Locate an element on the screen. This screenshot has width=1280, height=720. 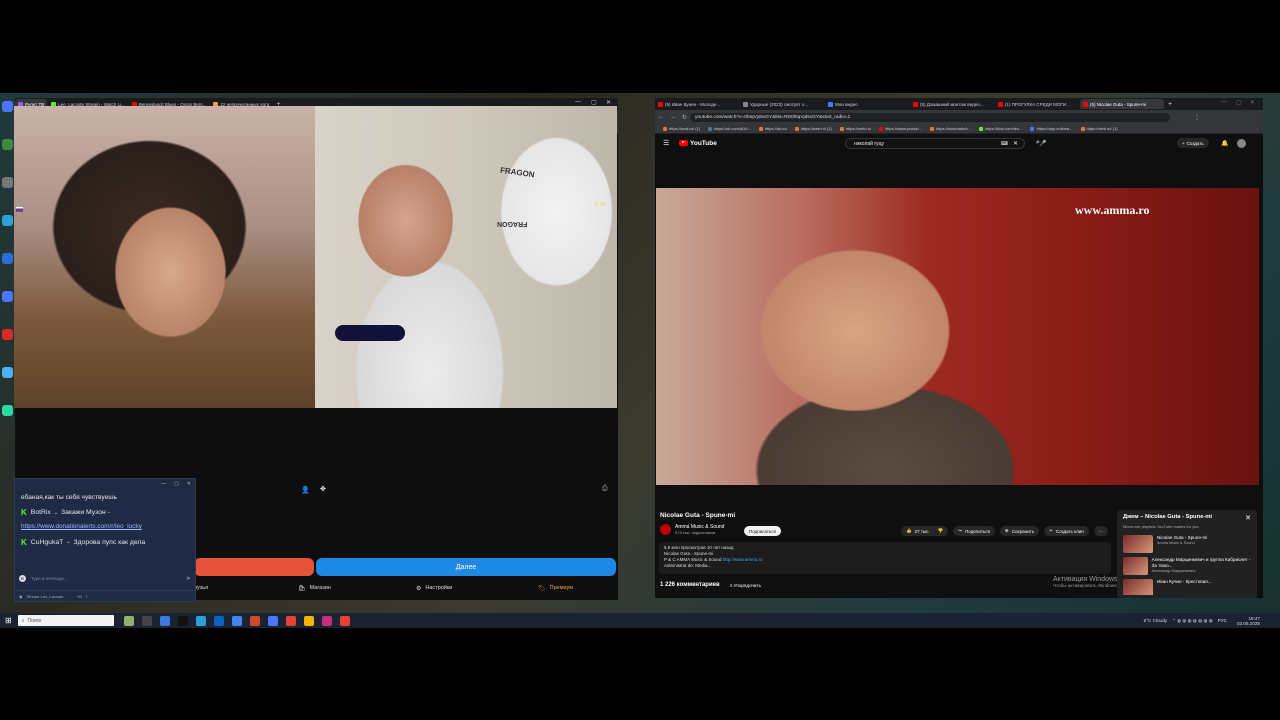
youtube-search-input: николай гуцу ⌨ ✕ is located at coordinates (935, 143).